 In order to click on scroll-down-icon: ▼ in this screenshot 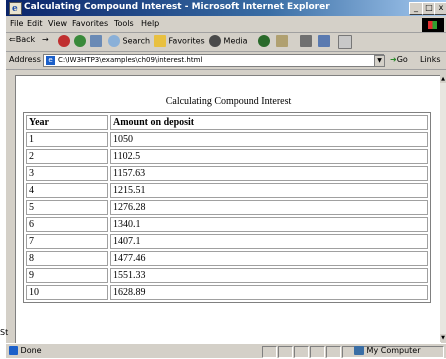, I will do `click(443, 338)`.